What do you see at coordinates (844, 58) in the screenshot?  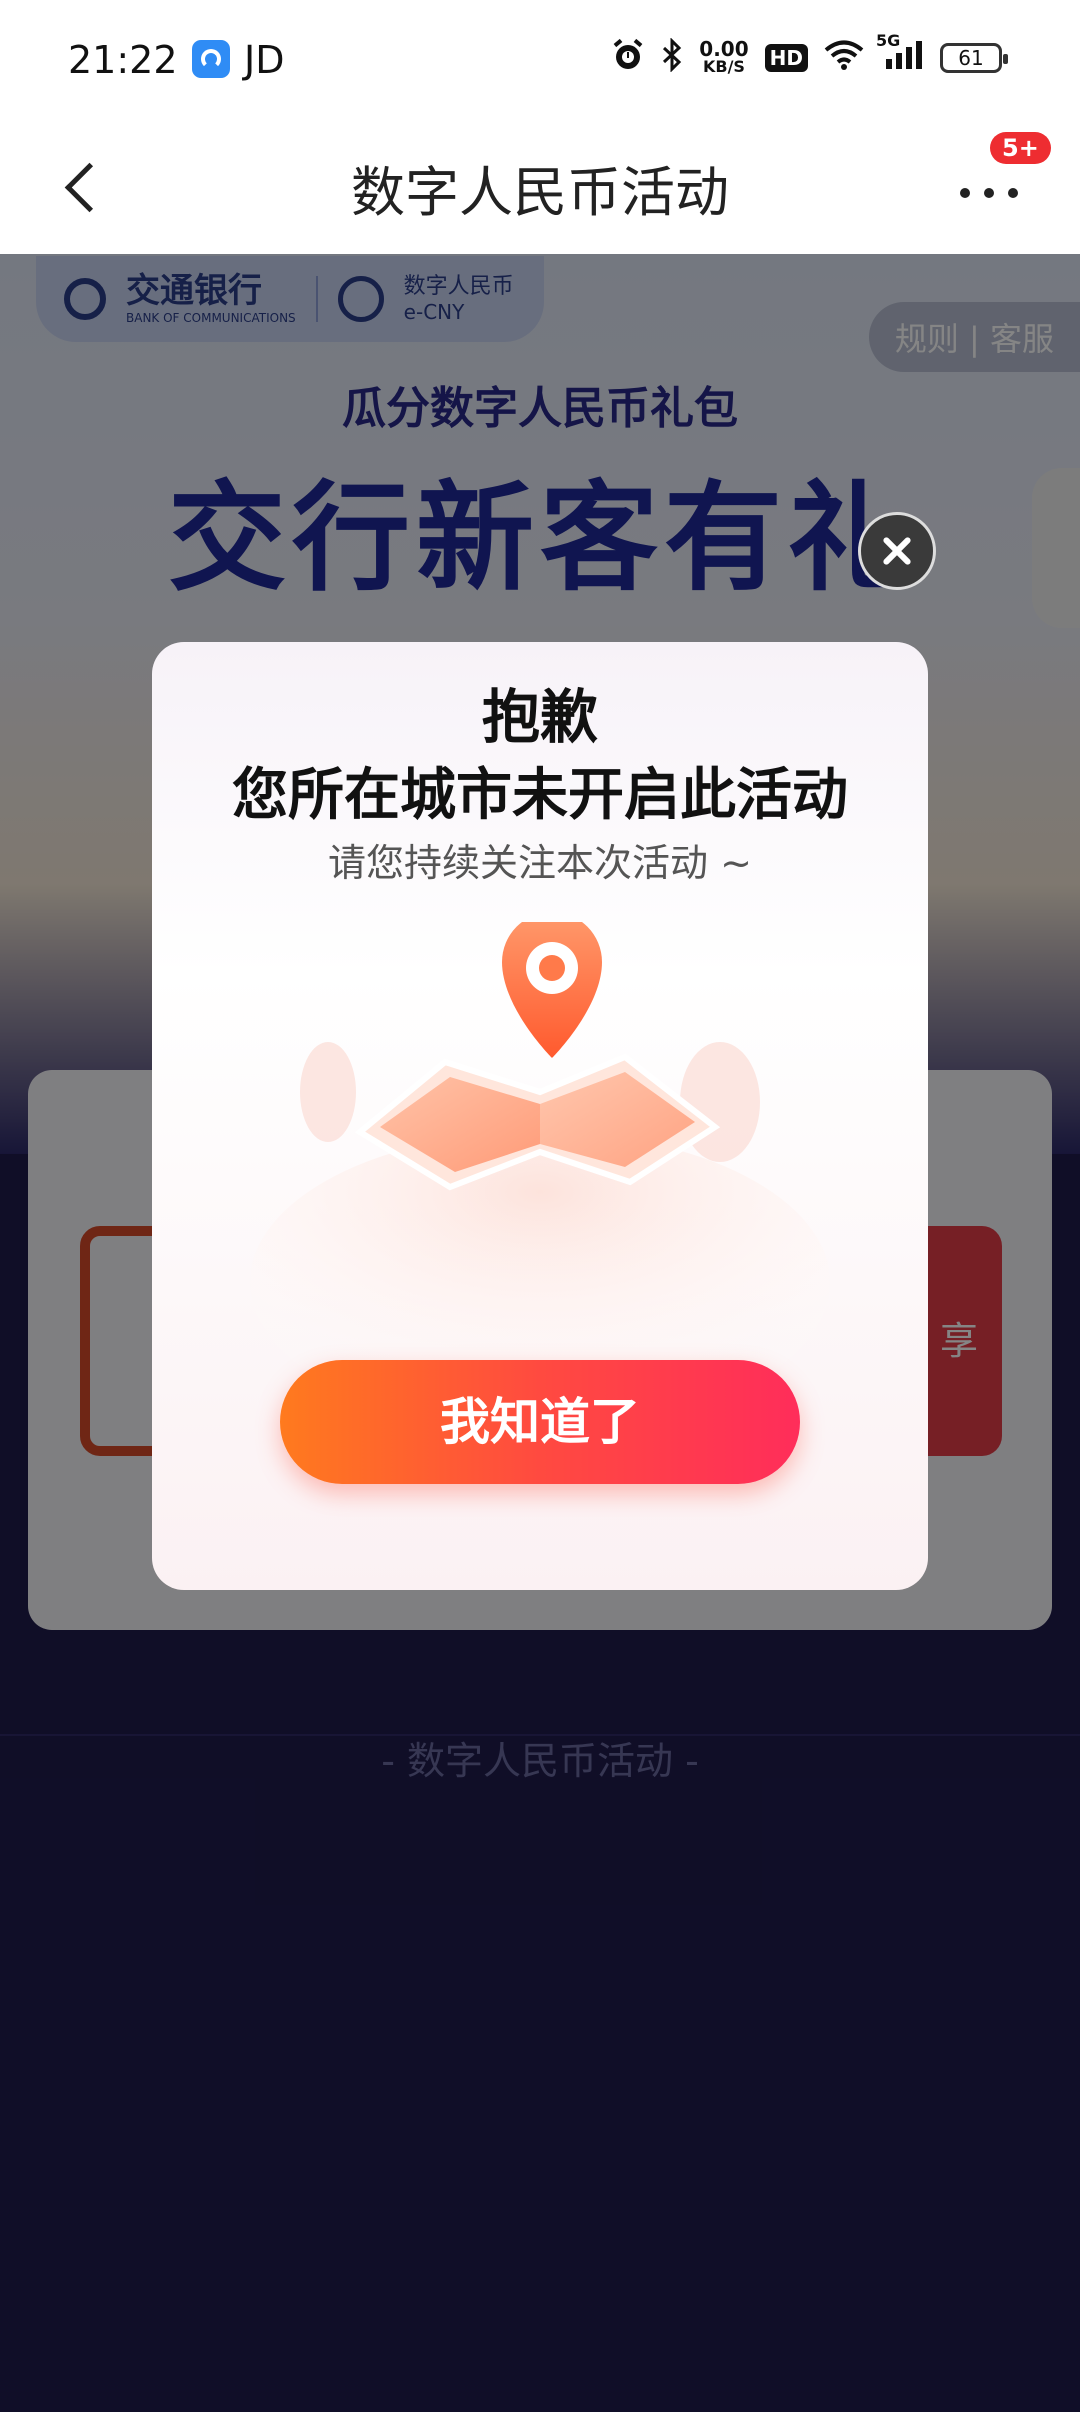 I see `wifi-icon` at bounding box center [844, 58].